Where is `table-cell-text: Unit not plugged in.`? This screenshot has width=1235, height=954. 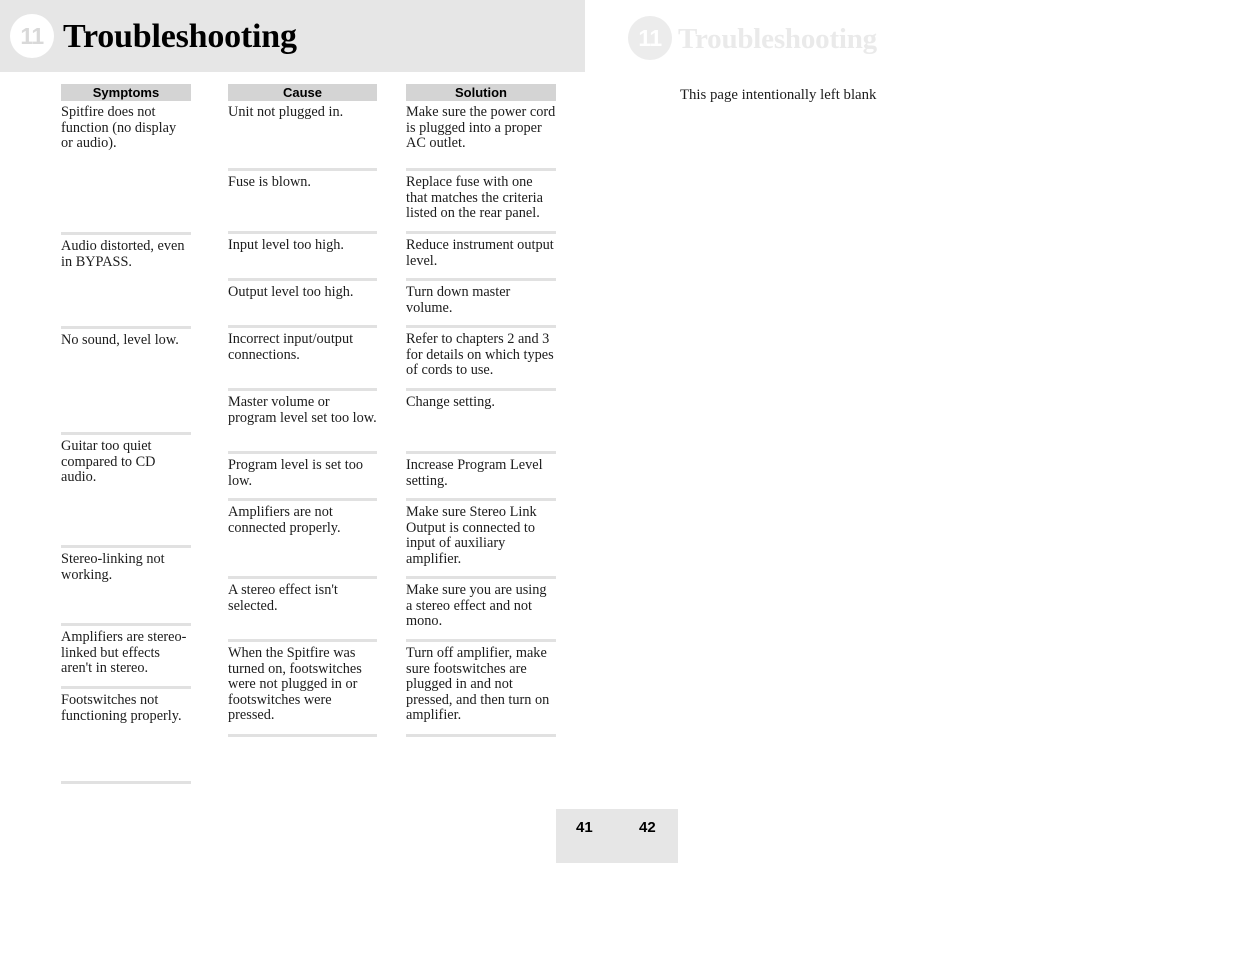 table-cell-text: Unit not plugged in. is located at coordinates (286, 112).